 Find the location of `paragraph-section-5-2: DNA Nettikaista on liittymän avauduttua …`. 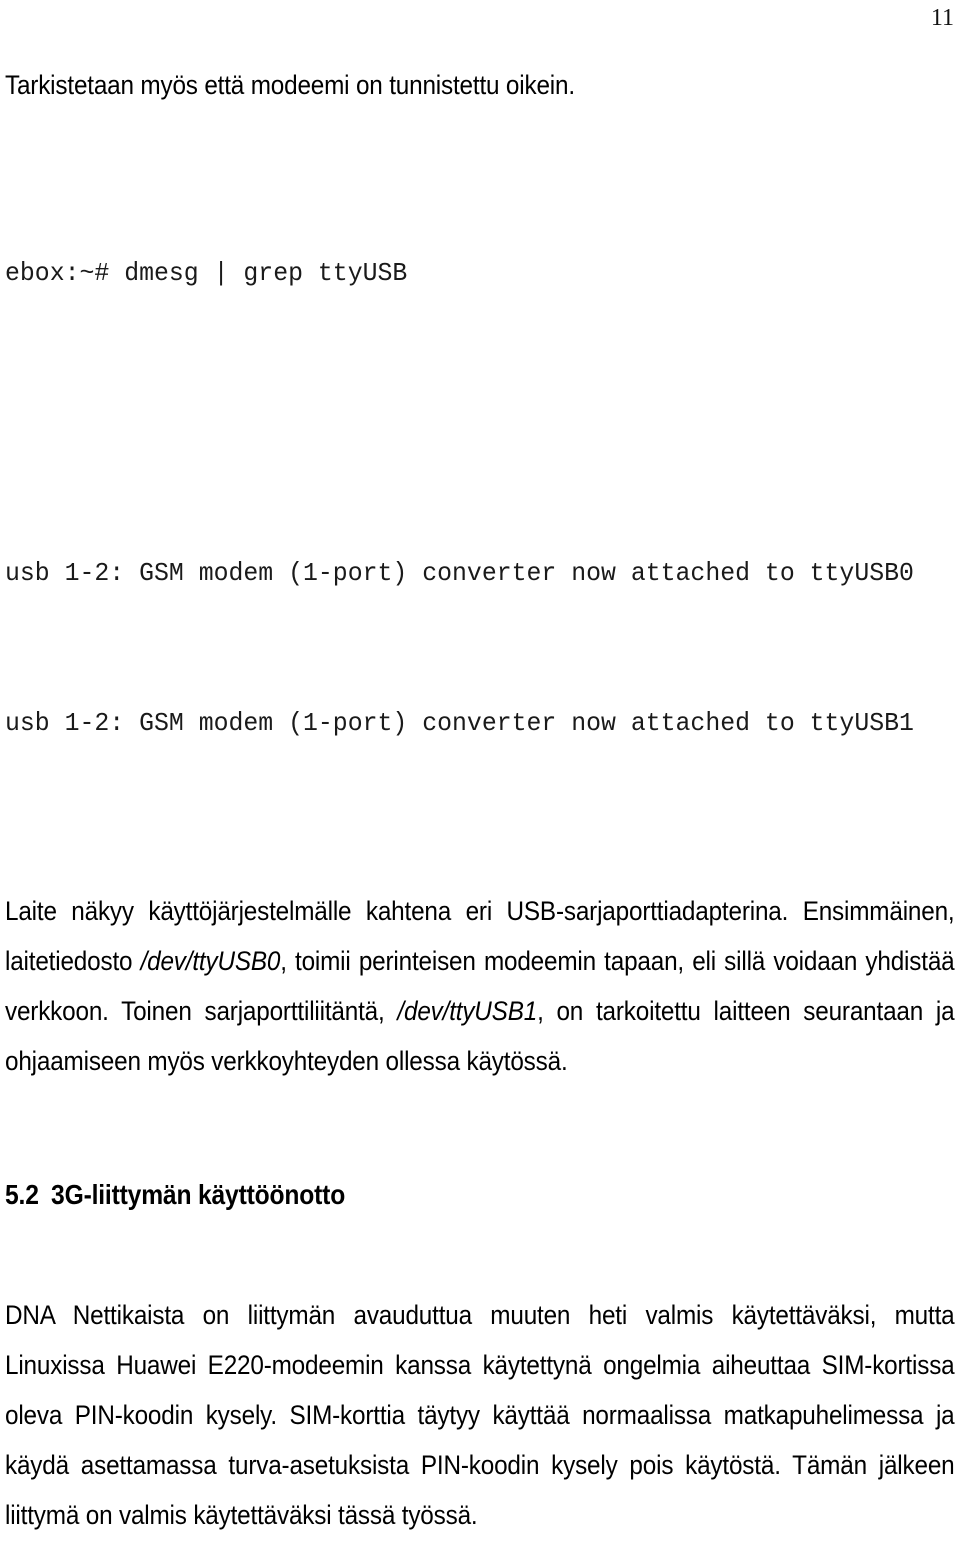

paragraph-section-5-2: DNA Nettikaista on liittymän avauduttua … is located at coordinates (480, 1415).